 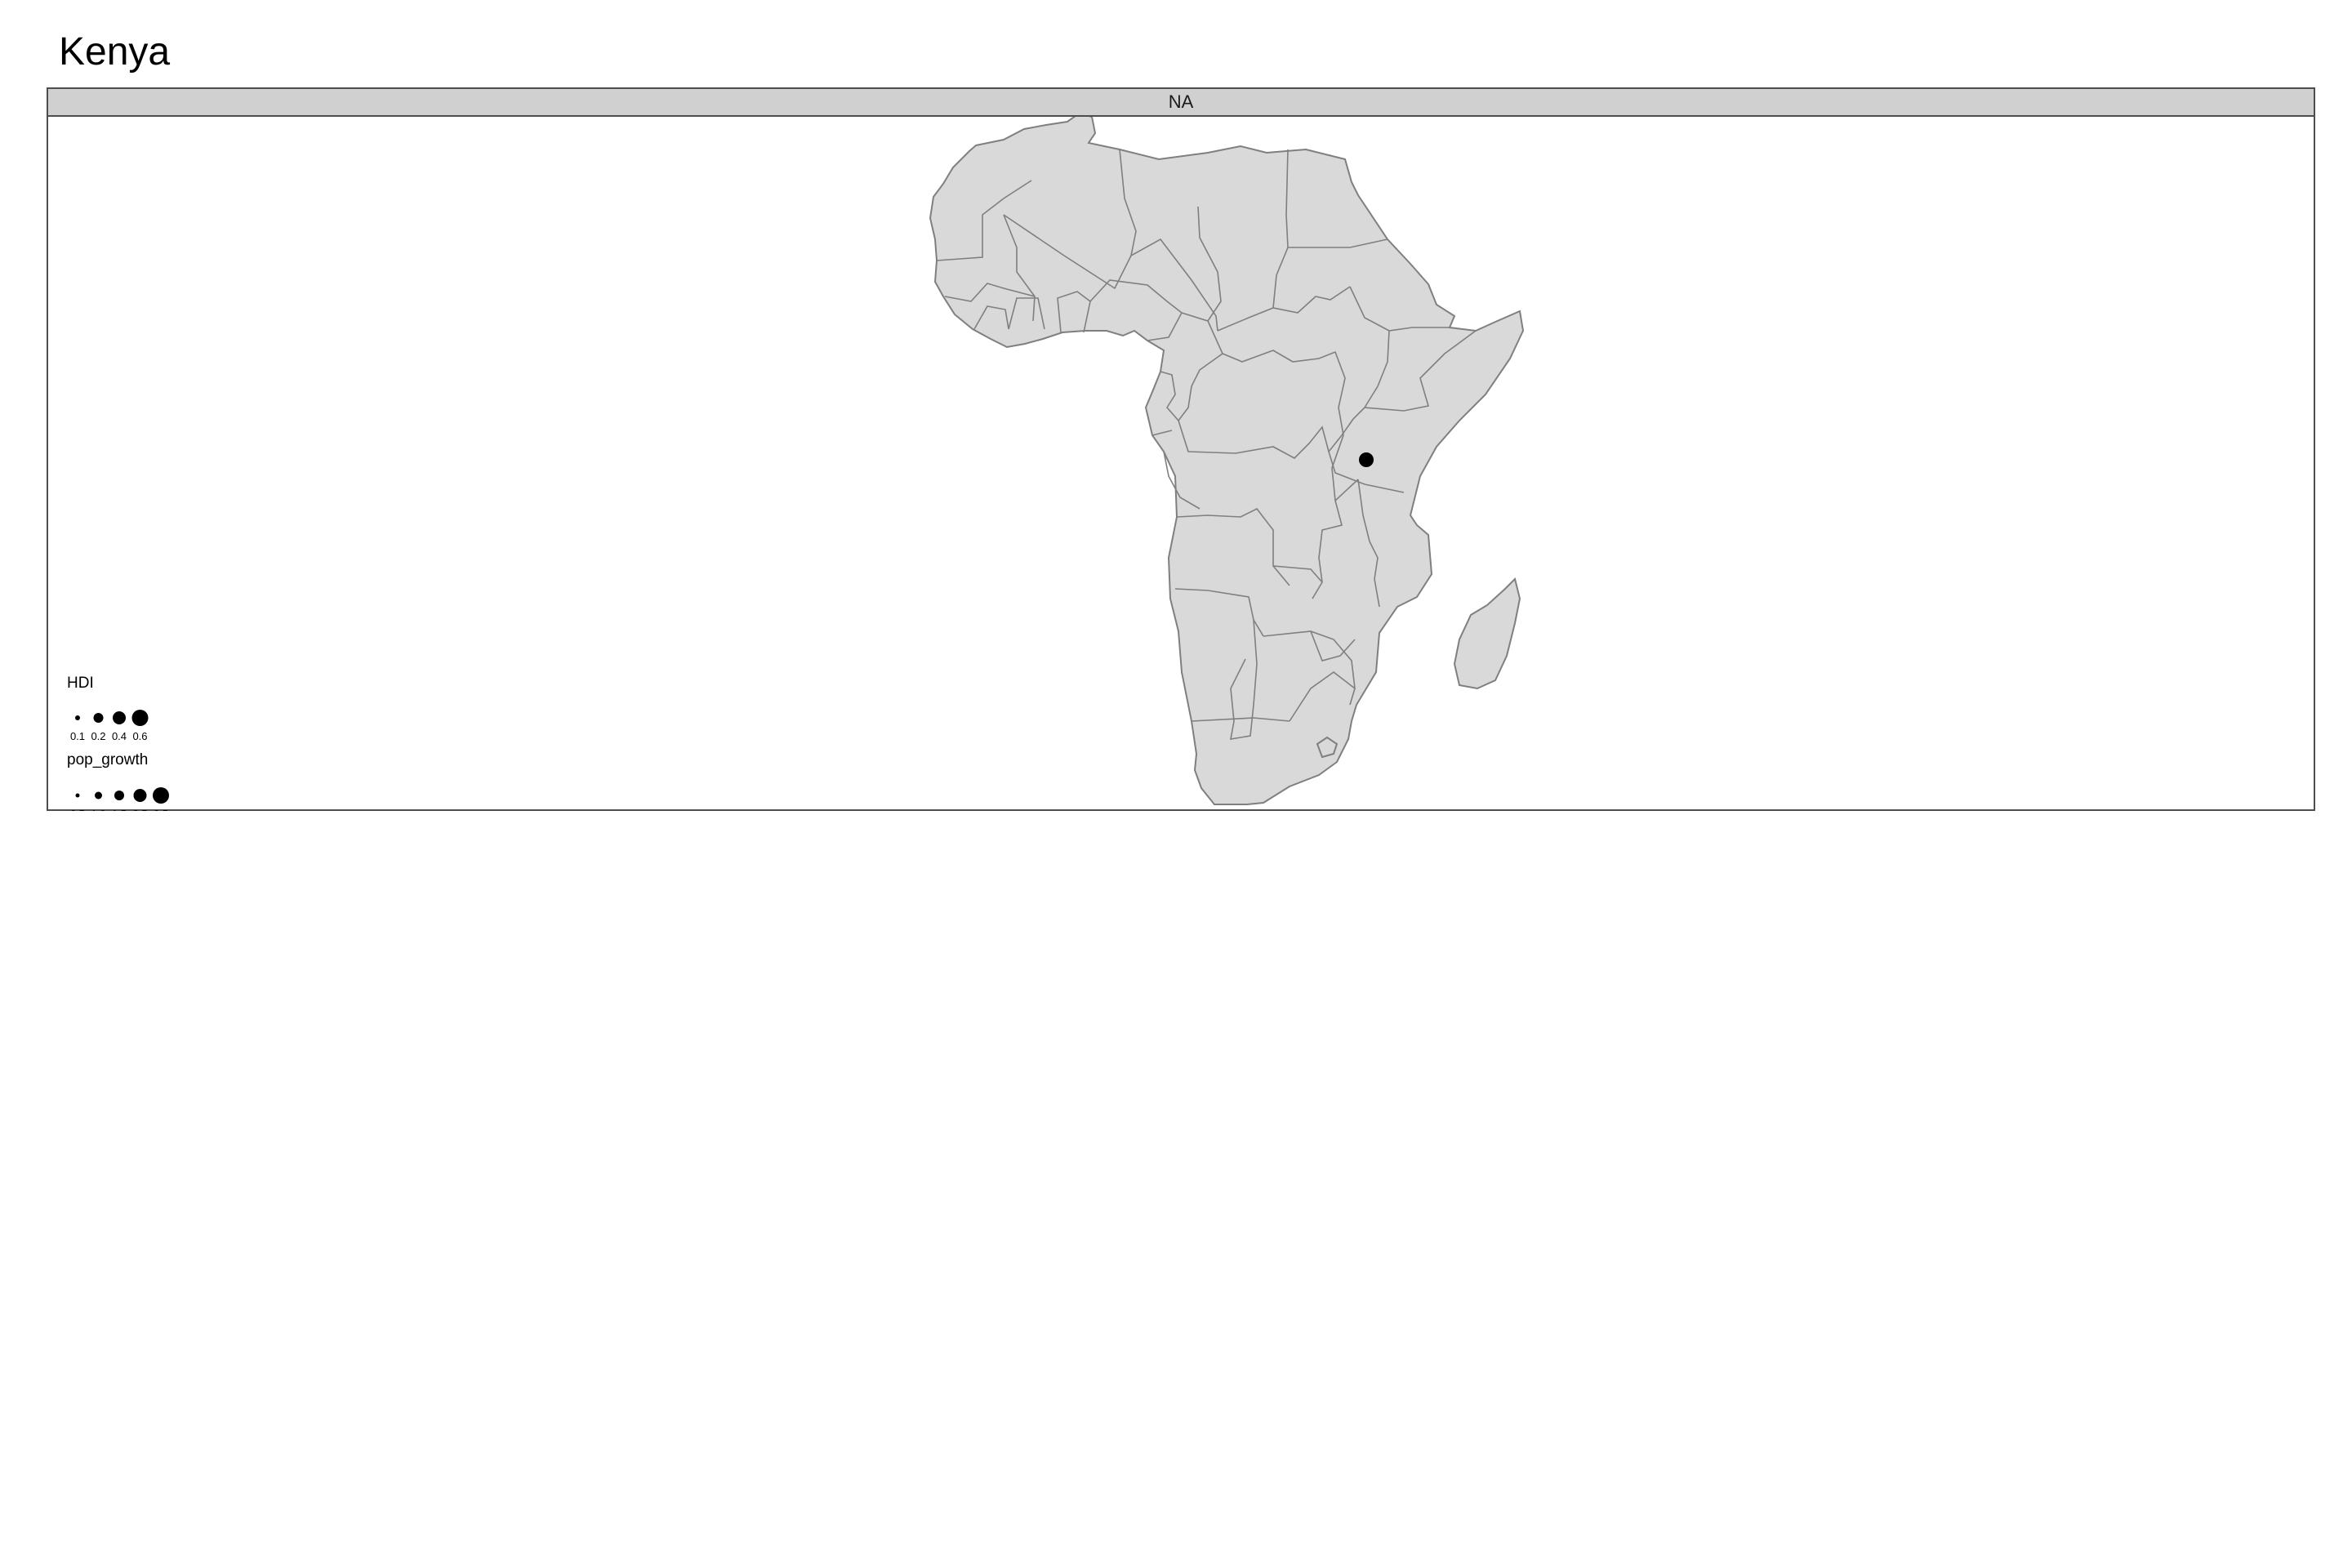 What do you see at coordinates (139, 736) in the screenshot?
I see `legend-tick-label: 0.6` at bounding box center [139, 736].